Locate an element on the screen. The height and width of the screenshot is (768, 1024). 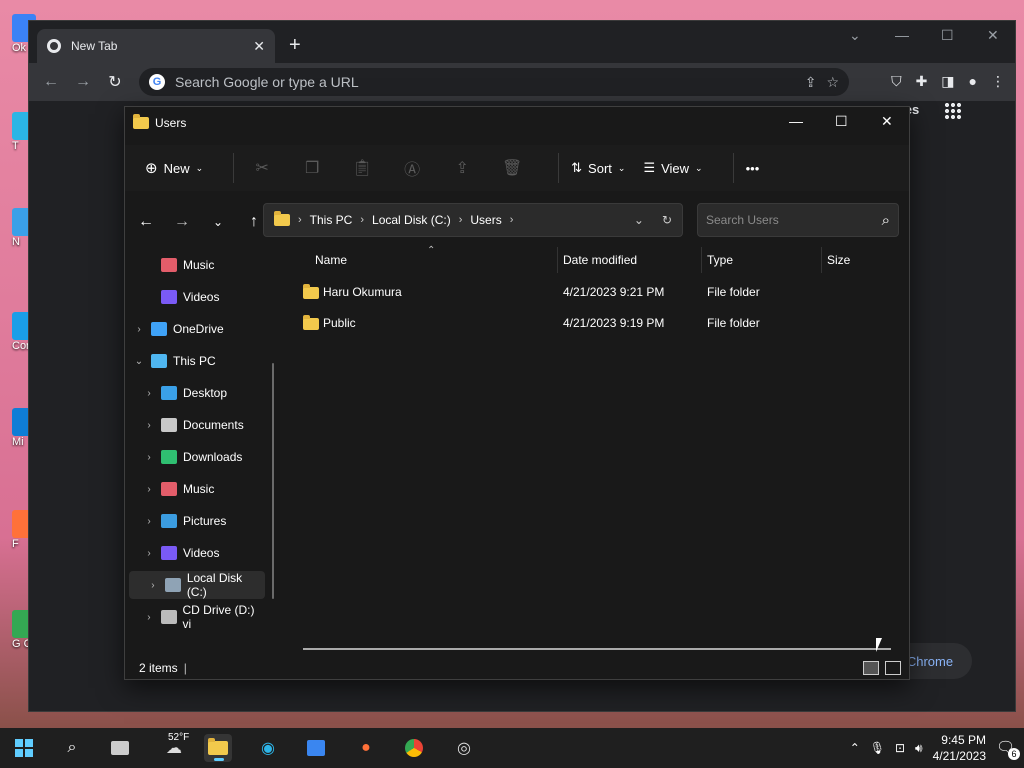
chevron-up-icon: ⌃ is located at coordinates (855, 748).